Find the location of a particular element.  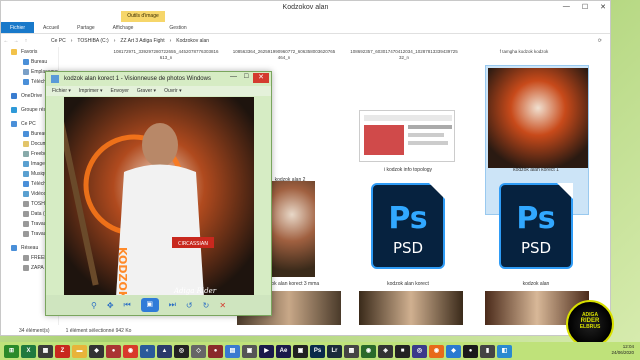

rotate-right-icon: ↻ is located at coordinates (206, 305).